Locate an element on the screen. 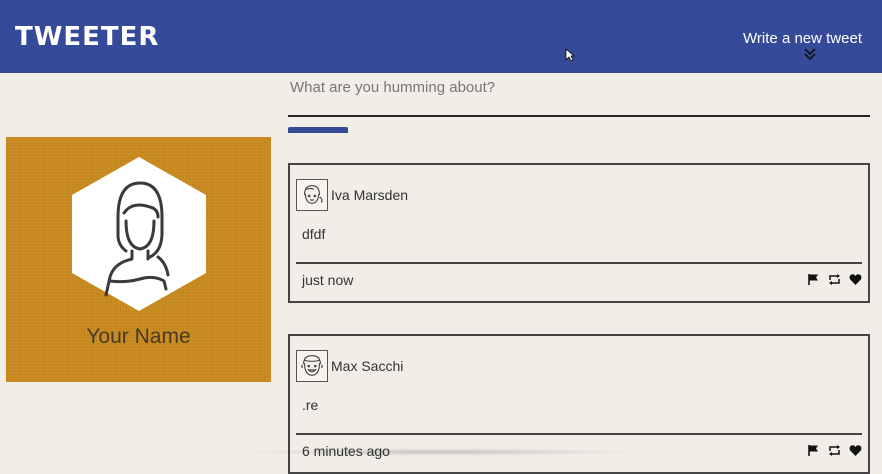  tweet-input is located at coordinates (579, 97).